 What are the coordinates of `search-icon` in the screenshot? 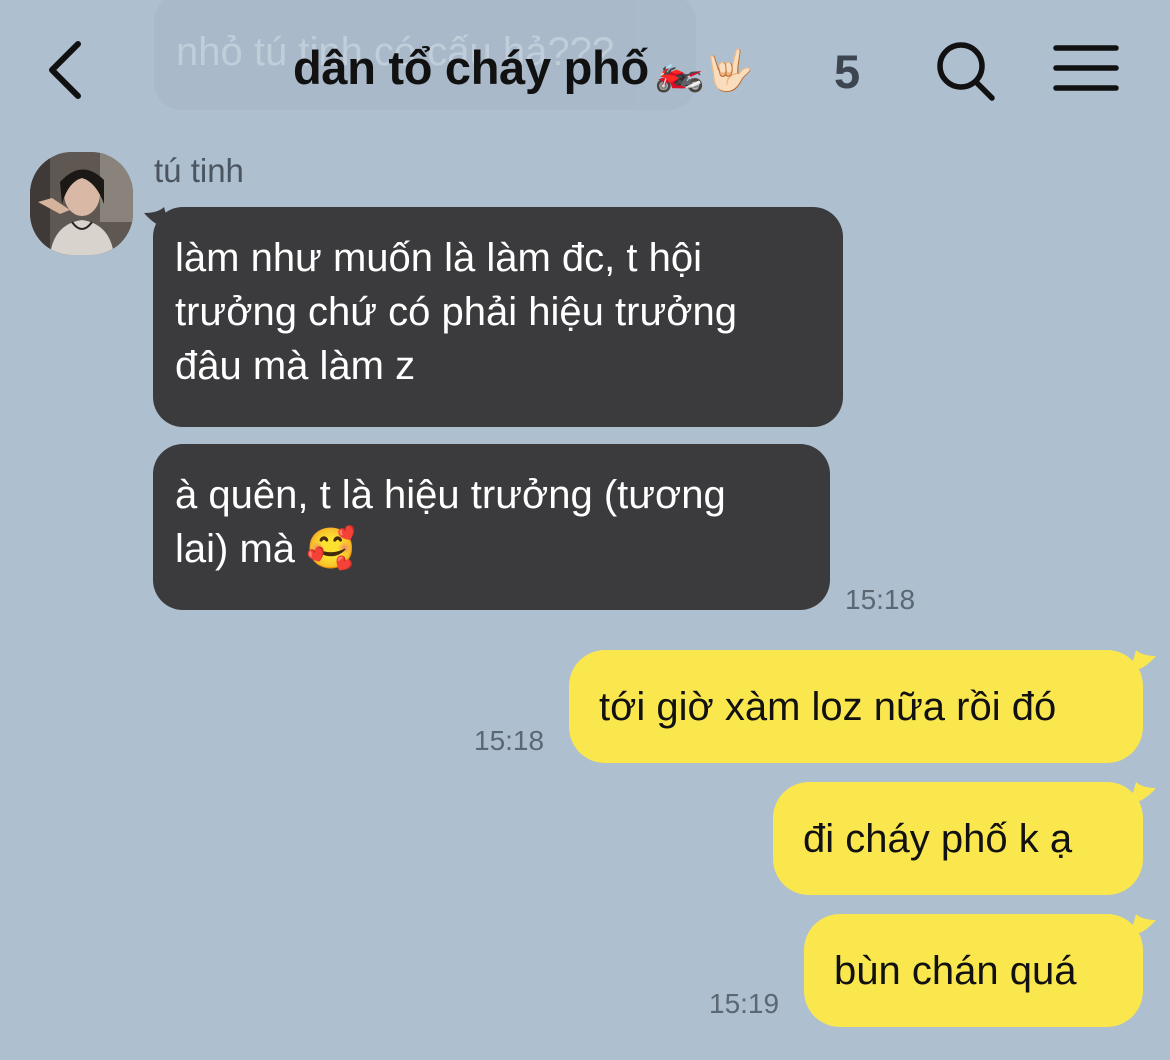 It's located at (966, 71).